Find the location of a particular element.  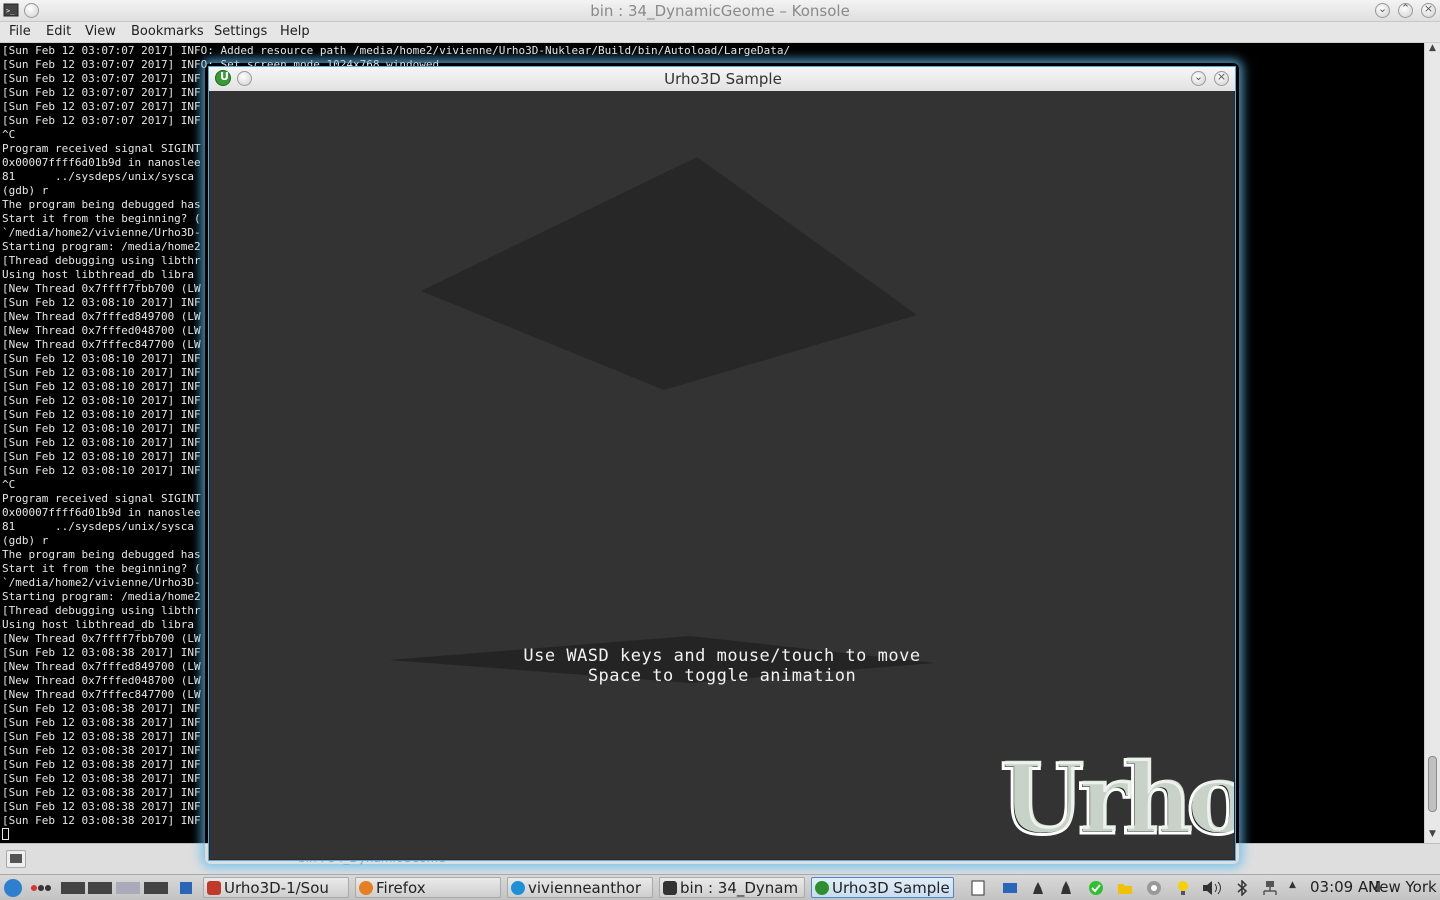

updates-check-icon is located at coordinates (1096, 888).